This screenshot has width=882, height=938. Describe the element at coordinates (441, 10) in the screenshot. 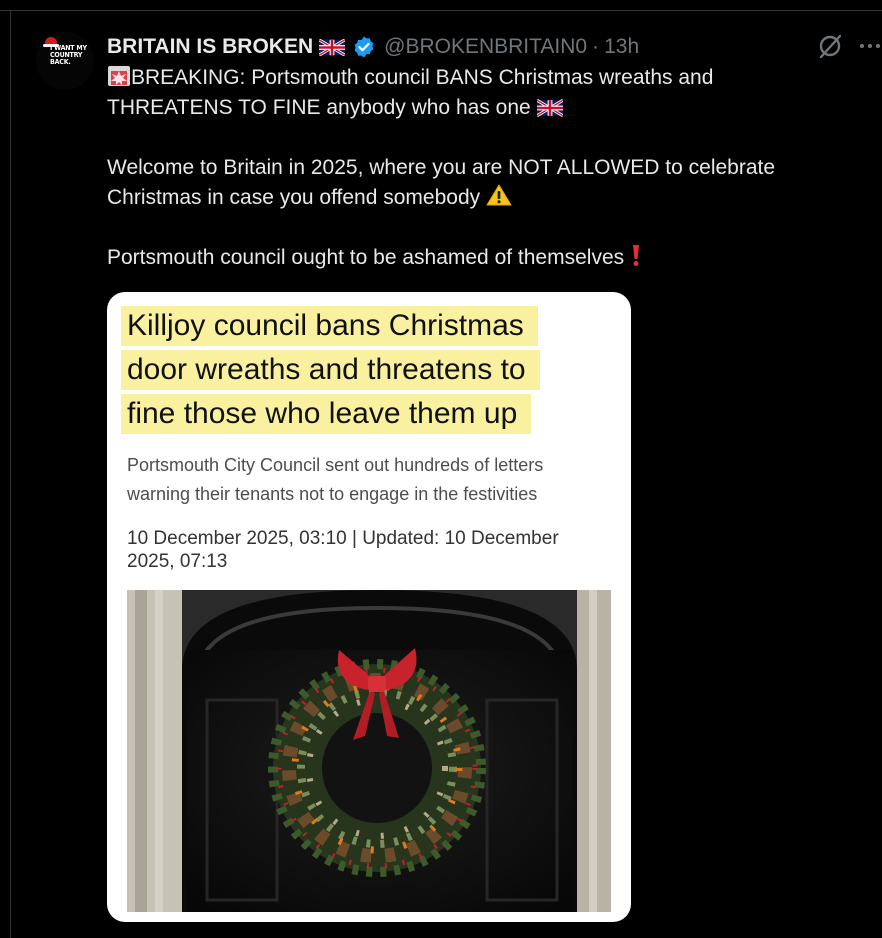

I see `top-divider` at that location.